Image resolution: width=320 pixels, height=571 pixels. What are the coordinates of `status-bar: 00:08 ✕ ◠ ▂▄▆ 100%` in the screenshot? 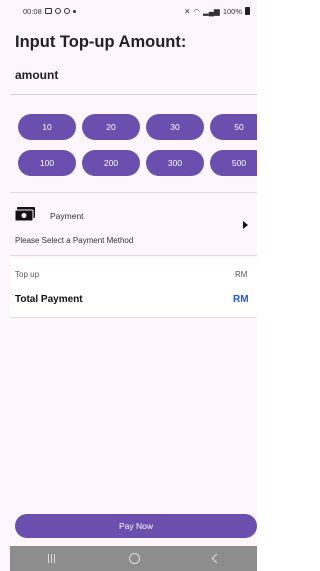 It's located at (128, 11).